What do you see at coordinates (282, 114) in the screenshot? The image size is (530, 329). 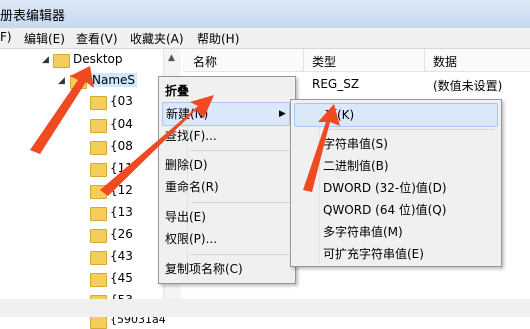 I see `submenu-arrow-icon: ▶` at bounding box center [282, 114].